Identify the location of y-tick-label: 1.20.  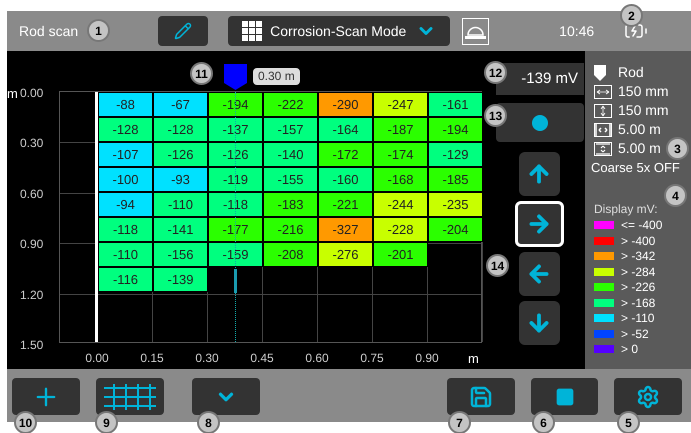
(32, 295).